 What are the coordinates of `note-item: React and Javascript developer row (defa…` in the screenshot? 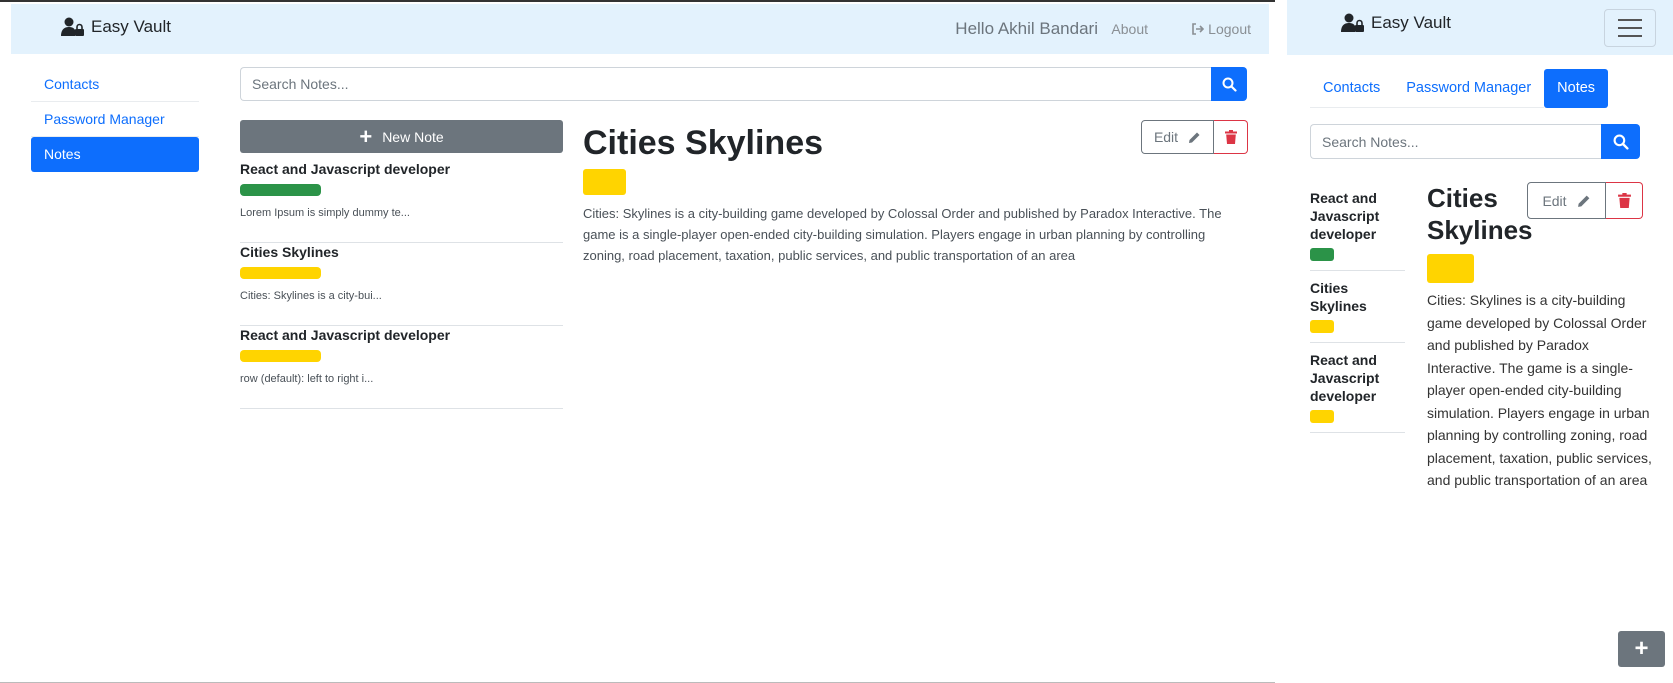 It's located at (401, 367).